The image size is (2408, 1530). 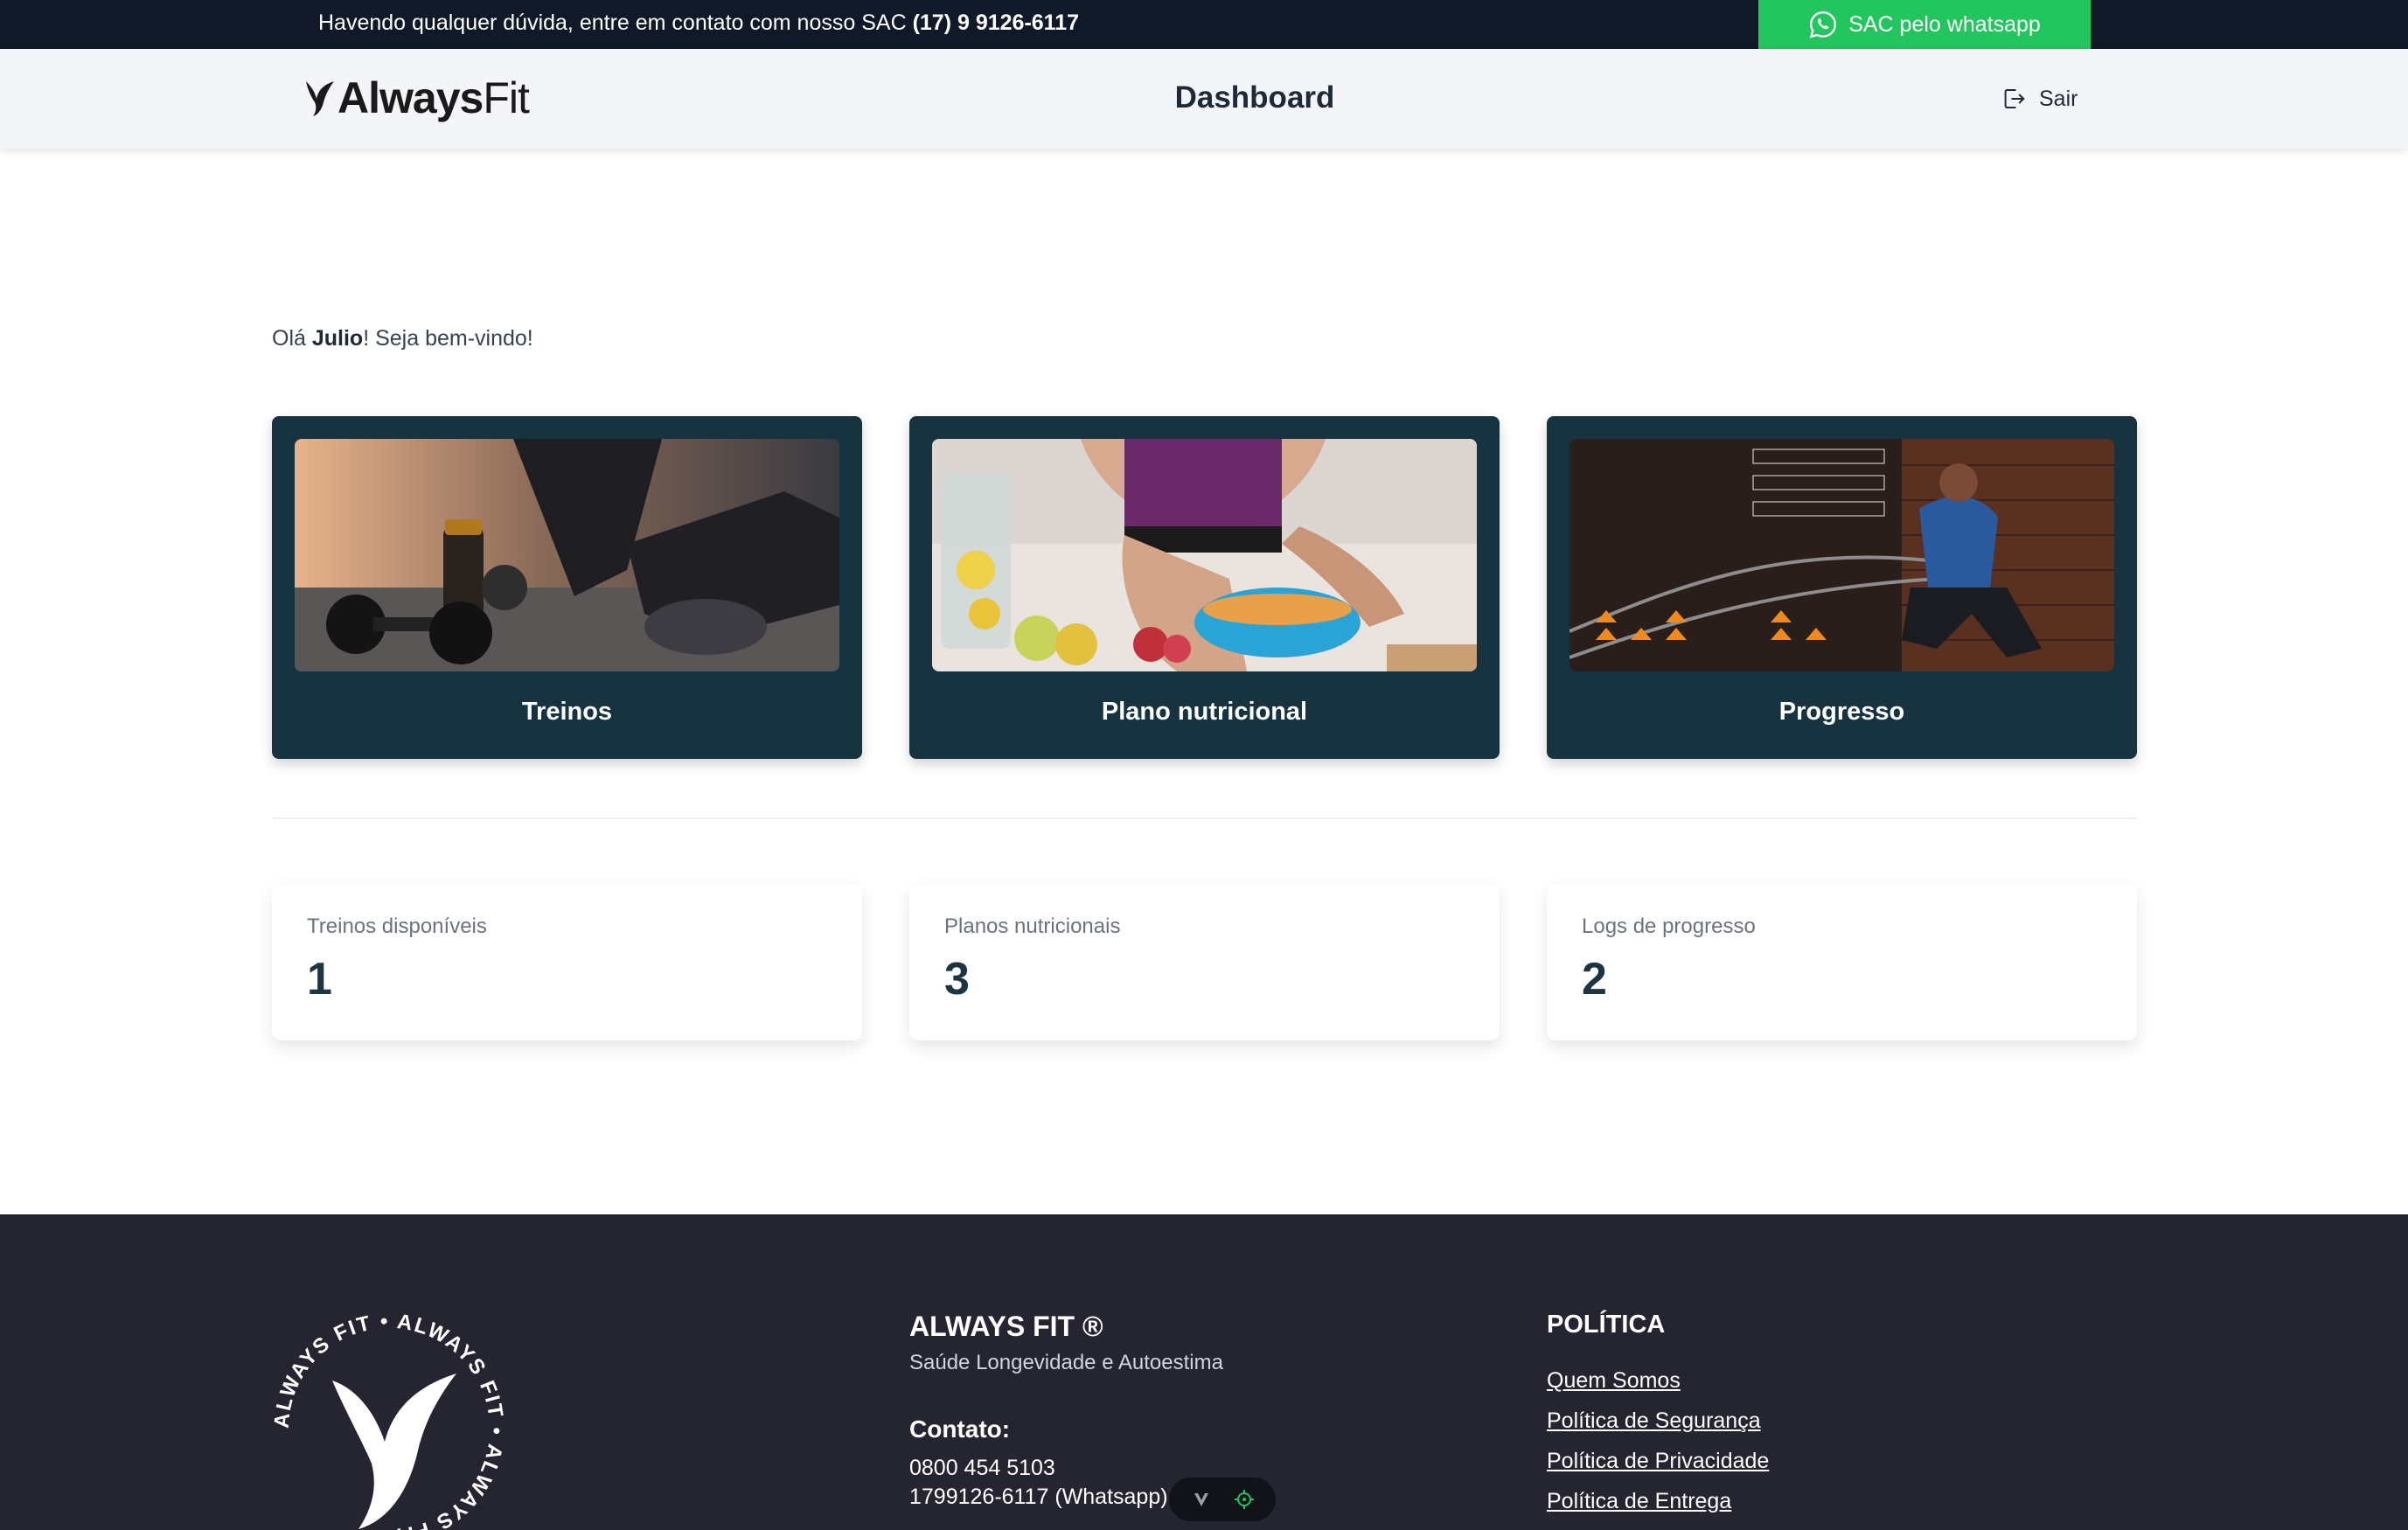 What do you see at coordinates (1944, 24) in the screenshot?
I see `whatsapp-button-label: SAC pelo whatsapp` at bounding box center [1944, 24].